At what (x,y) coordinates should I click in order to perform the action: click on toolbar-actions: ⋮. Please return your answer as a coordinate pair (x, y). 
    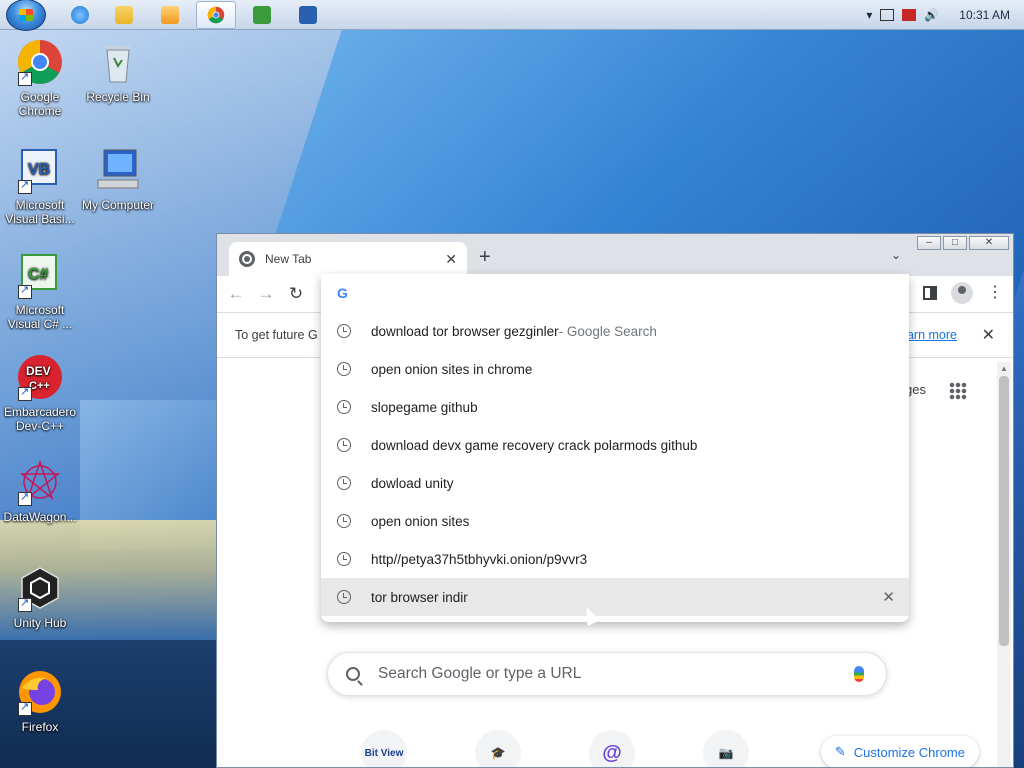
    Looking at the image, I should click on (963, 293).